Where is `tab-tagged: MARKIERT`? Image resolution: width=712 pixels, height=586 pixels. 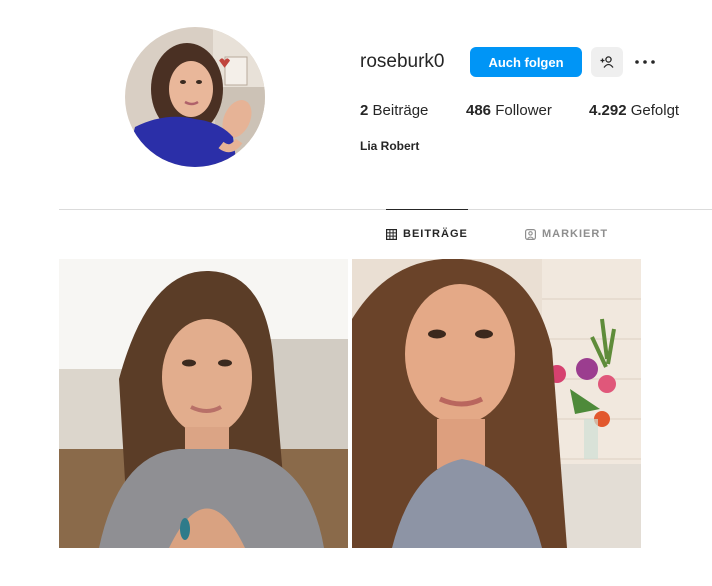
tab-tagged: MARKIERT is located at coordinates (566, 234).